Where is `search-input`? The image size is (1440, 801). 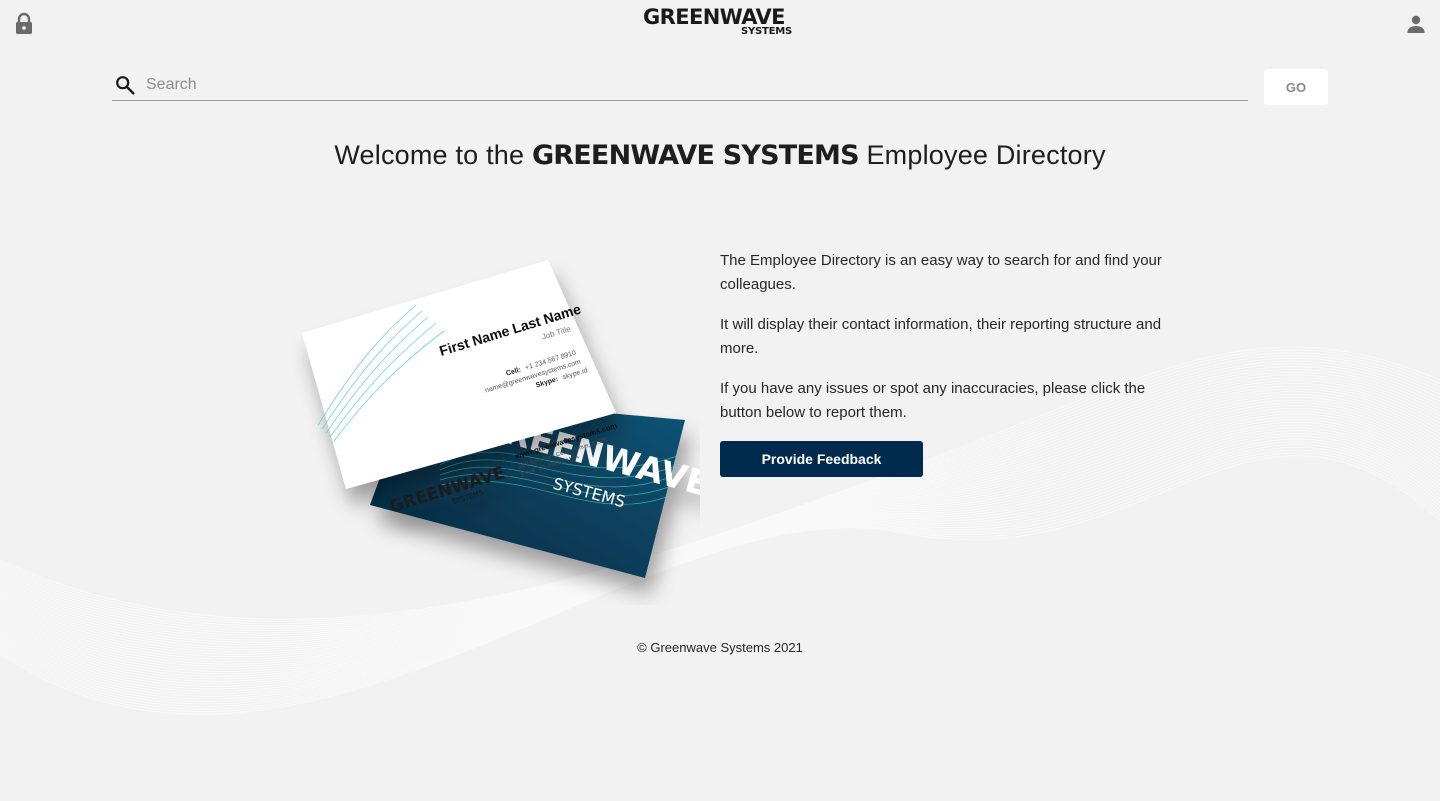
search-input is located at coordinates (691, 85).